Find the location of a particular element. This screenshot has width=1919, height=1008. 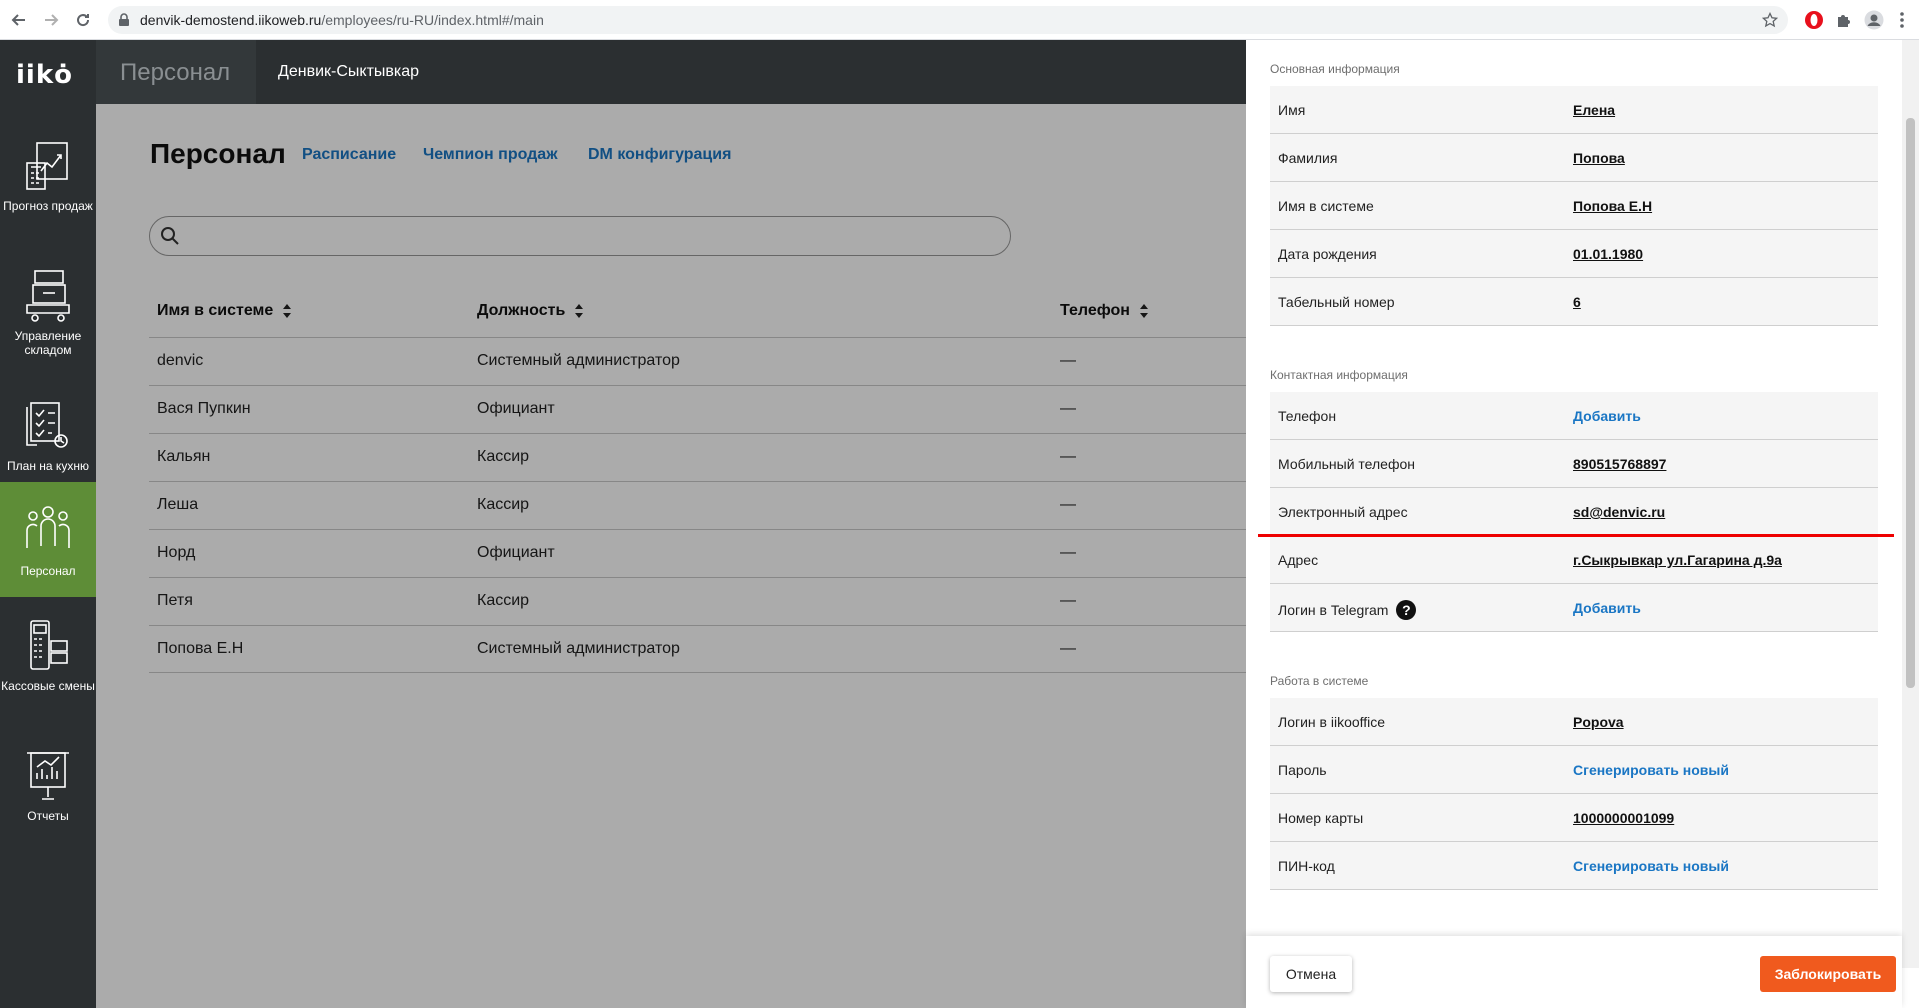

nav-item-sales-forecast: Прогноз продаж is located at coordinates (48, 174).